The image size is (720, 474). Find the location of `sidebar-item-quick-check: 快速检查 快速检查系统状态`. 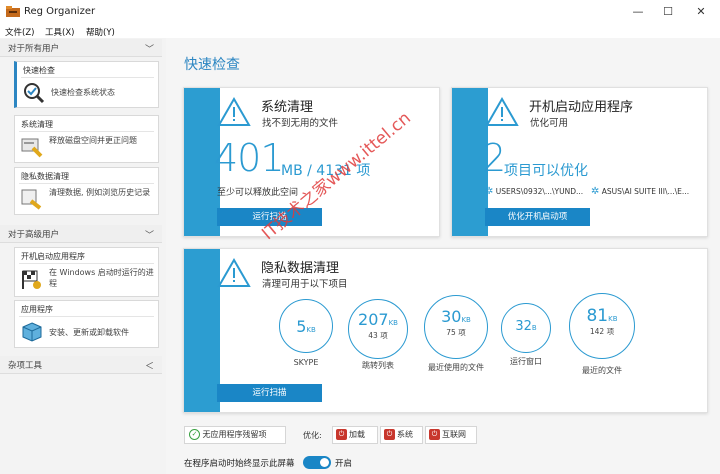

sidebar-item-quick-check: 快速检查 快速检查系统状态 is located at coordinates (86, 84).